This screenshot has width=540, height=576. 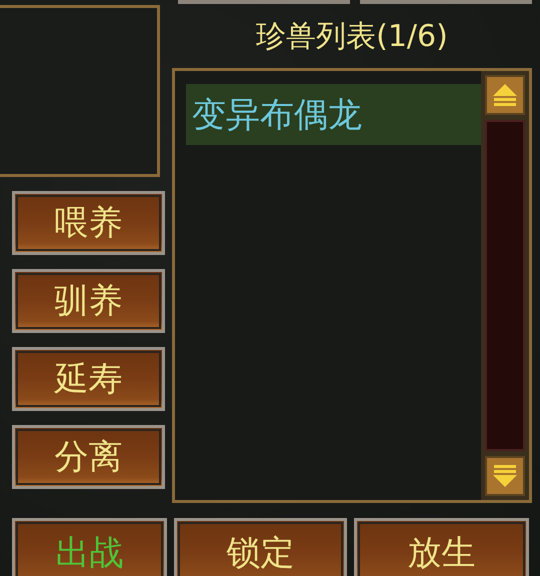 What do you see at coordinates (88, 301) in the screenshot?
I see `action-button: 驯养` at bounding box center [88, 301].